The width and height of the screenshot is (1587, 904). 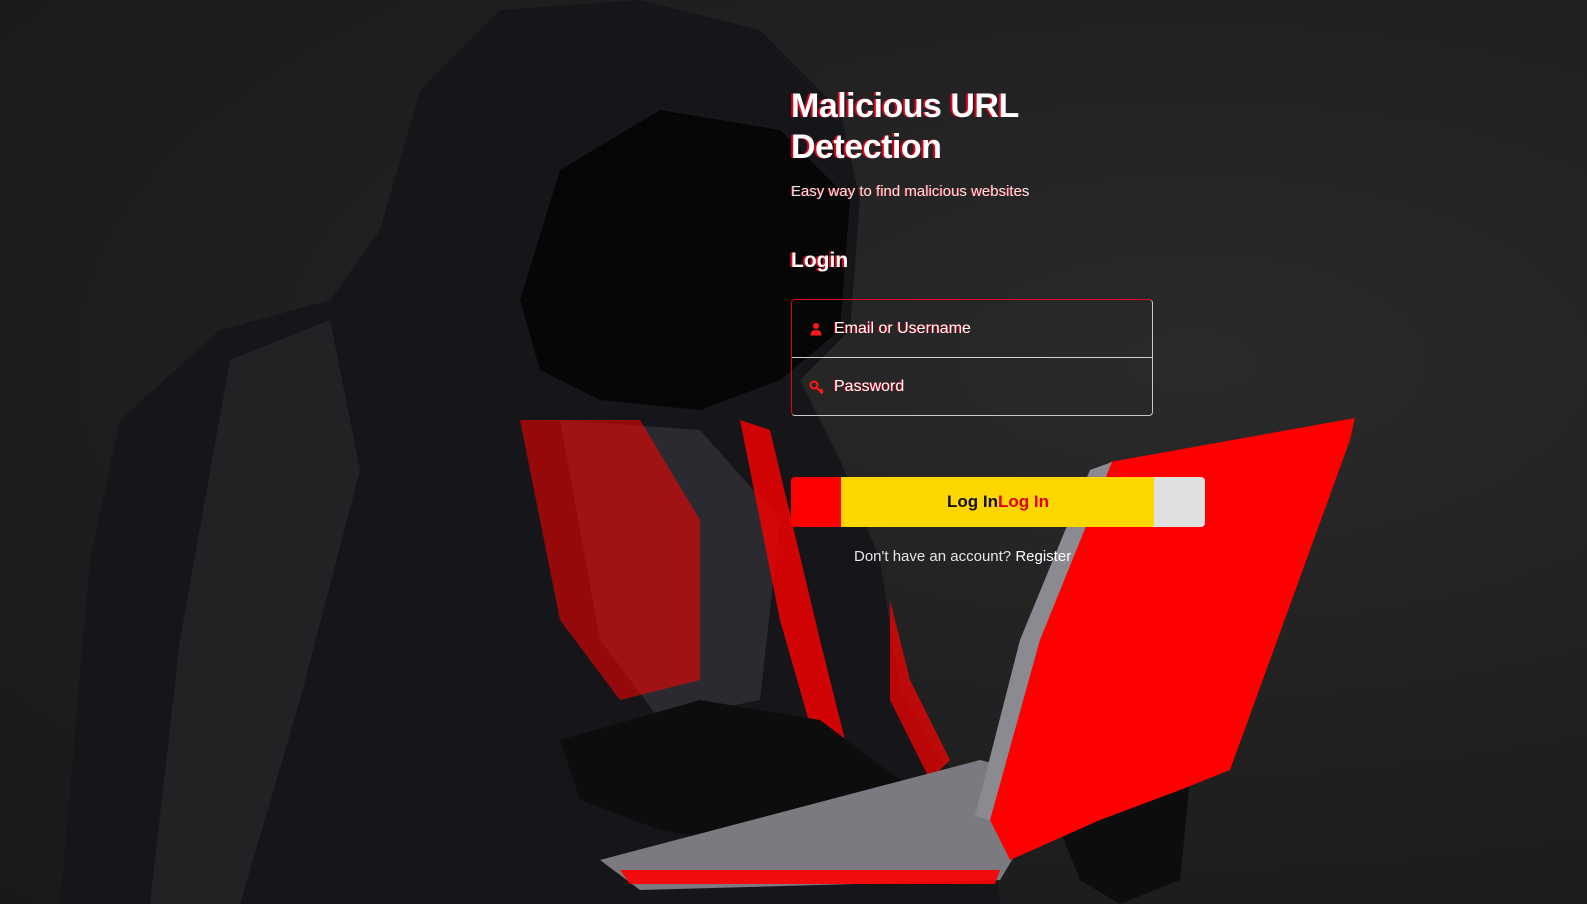 What do you see at coordinates (905, 126) in the screenshot?
I see `app-title: Malicious URL Detection` at bounding box center [905, 126].